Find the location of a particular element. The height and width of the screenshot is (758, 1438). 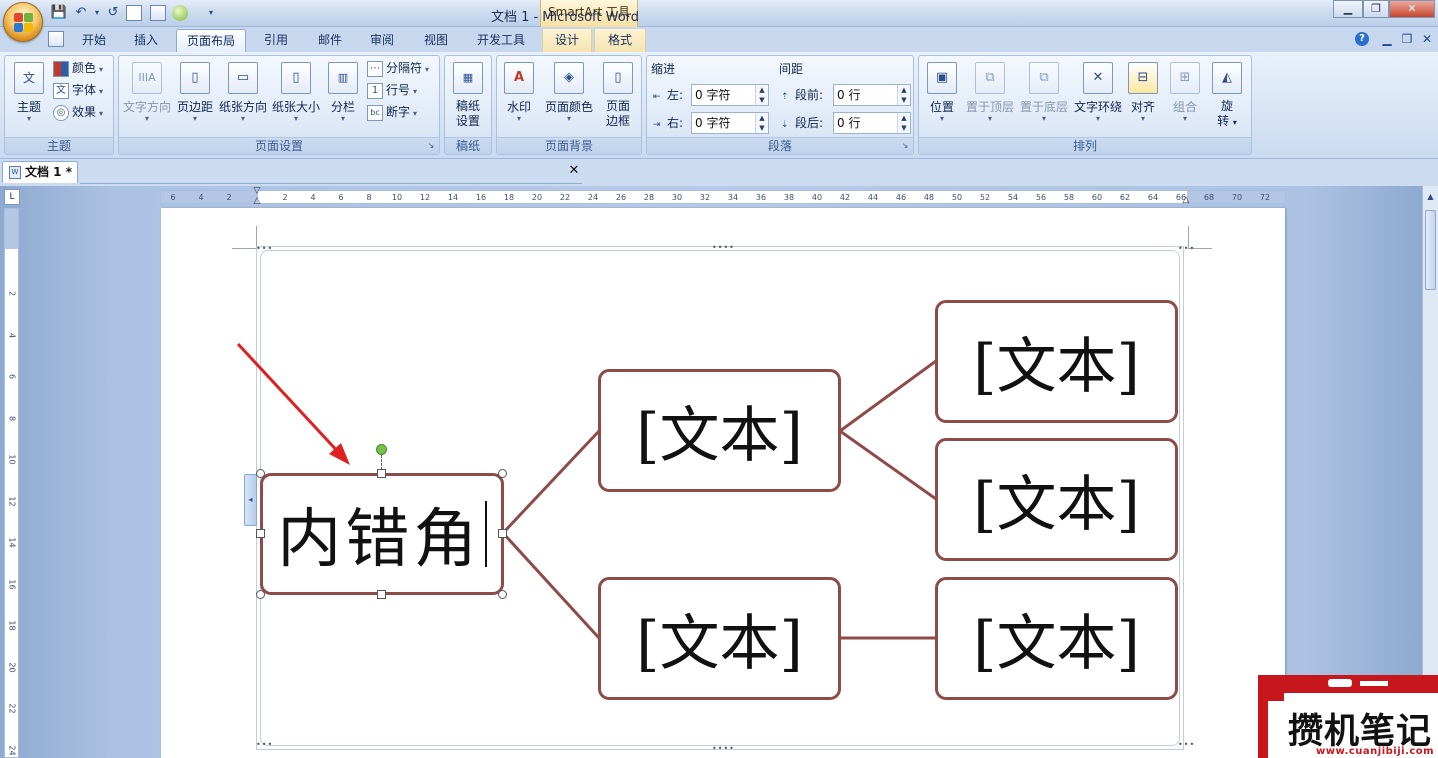

annotation-arrow-shaft is located at coordinates (289, 399).